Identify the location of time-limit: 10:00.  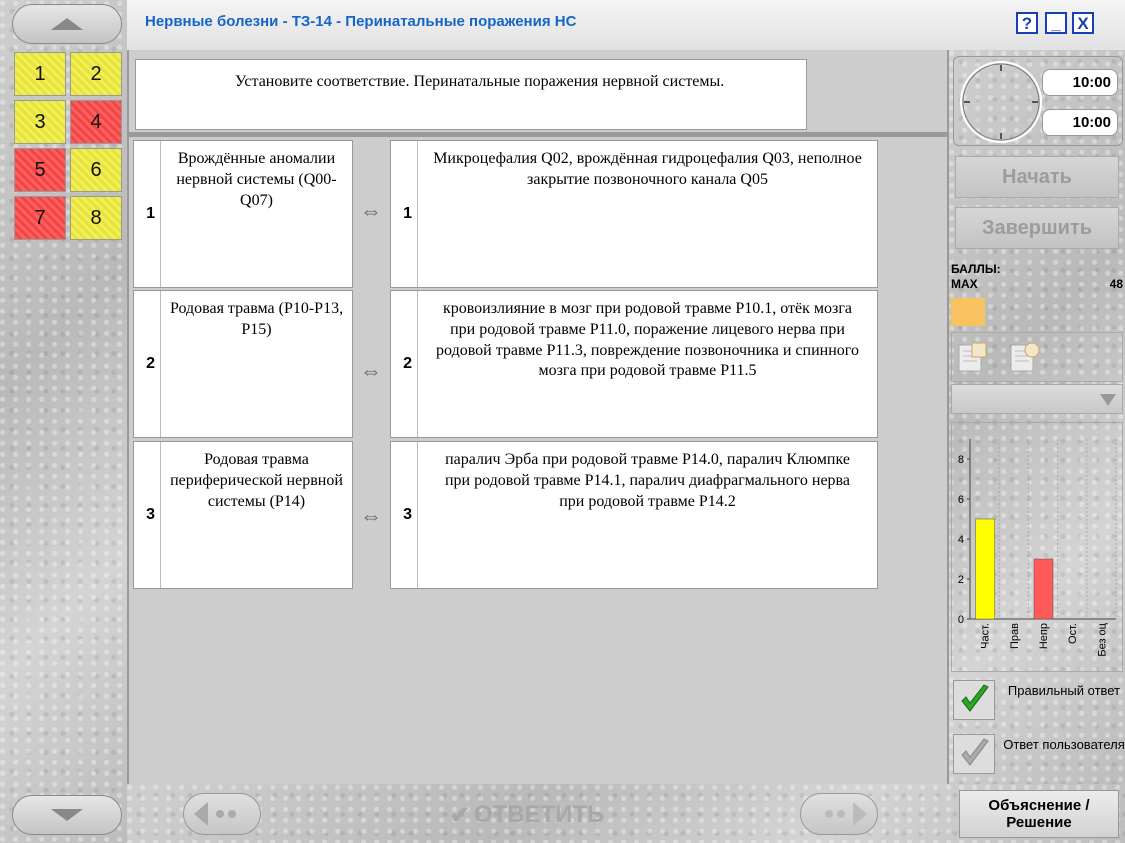
(1080, 82).